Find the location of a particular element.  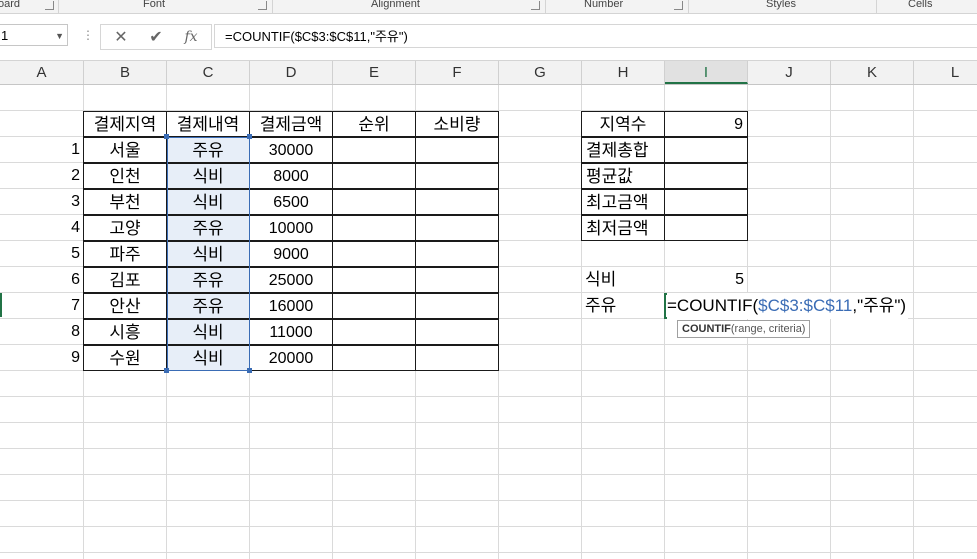

tooltip-function-name: COUNTIF is located at coordinates (706, 329).